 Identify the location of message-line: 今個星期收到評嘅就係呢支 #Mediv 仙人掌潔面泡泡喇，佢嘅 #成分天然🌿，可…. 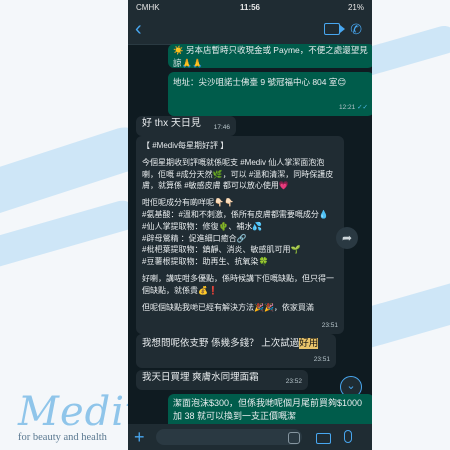
(238, 174).